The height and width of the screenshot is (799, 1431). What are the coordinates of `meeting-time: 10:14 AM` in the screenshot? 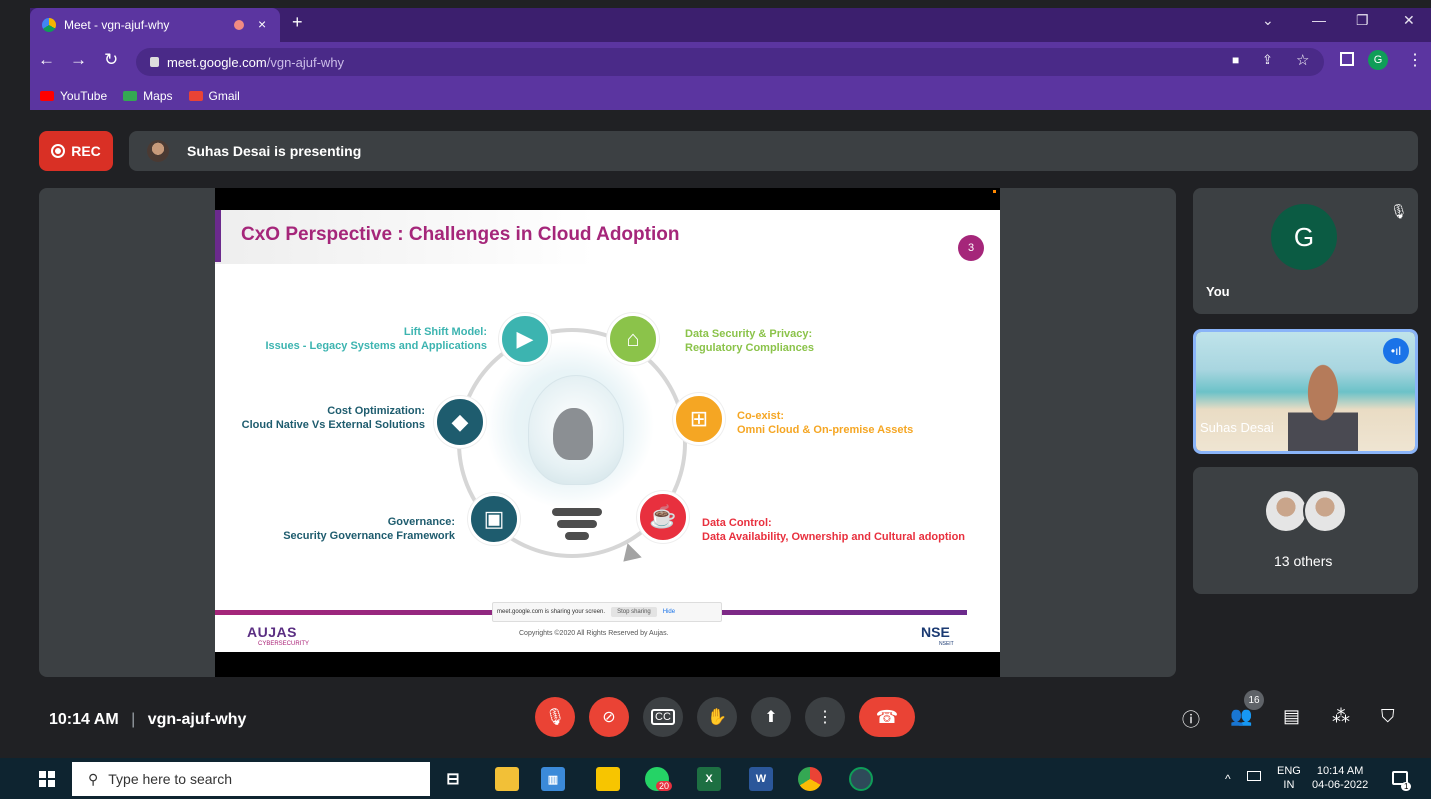 It's located at (84, 719).